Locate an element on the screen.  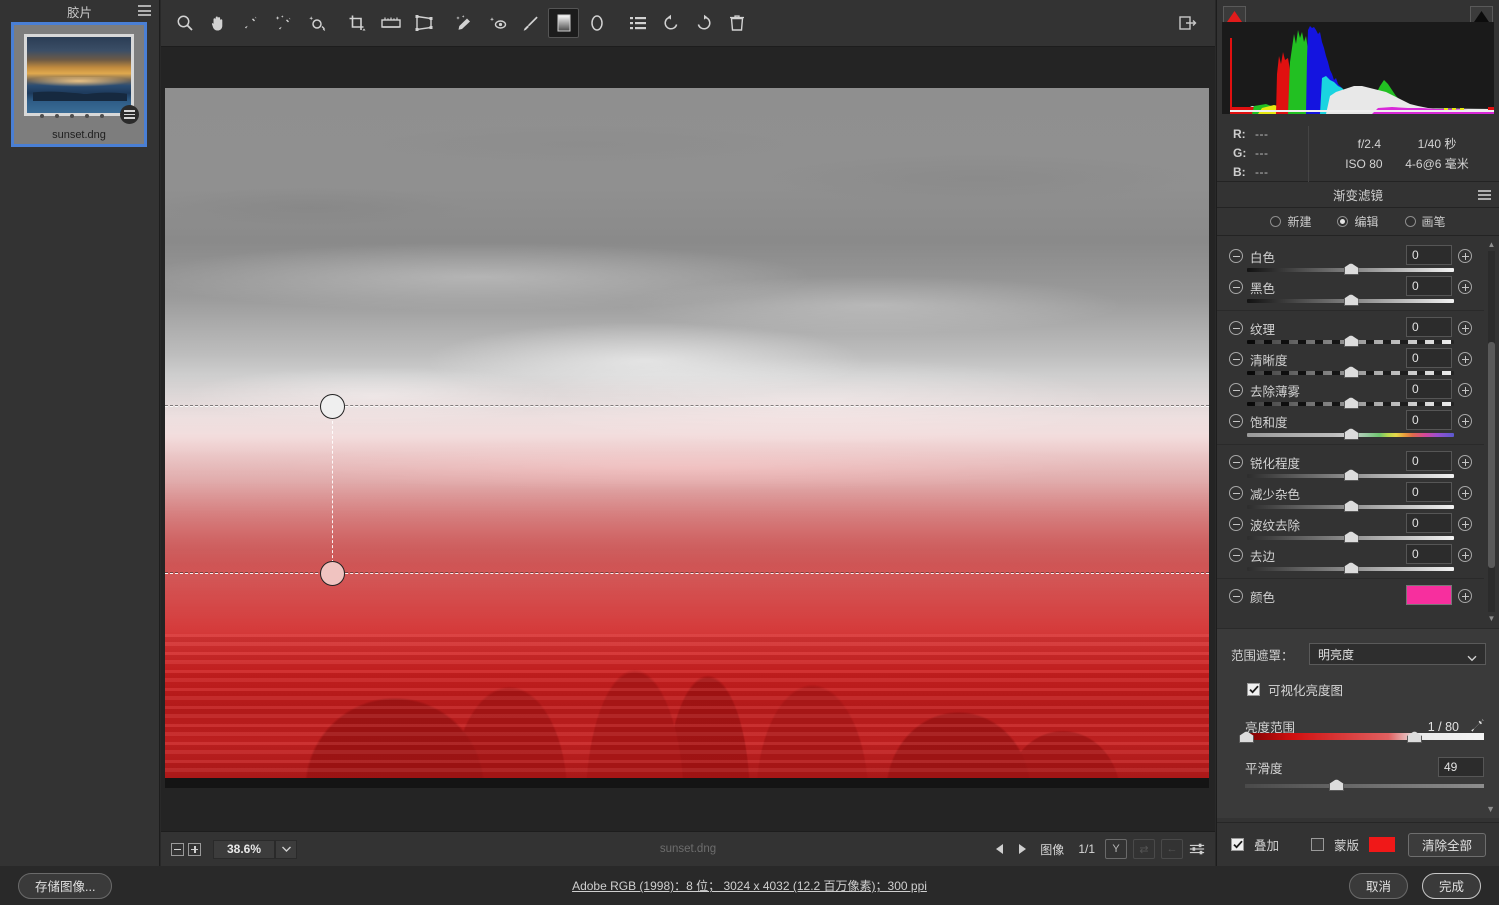
slider-row-noise-reduction: 减少杂色 0 is located at coordinates (1350, 496).